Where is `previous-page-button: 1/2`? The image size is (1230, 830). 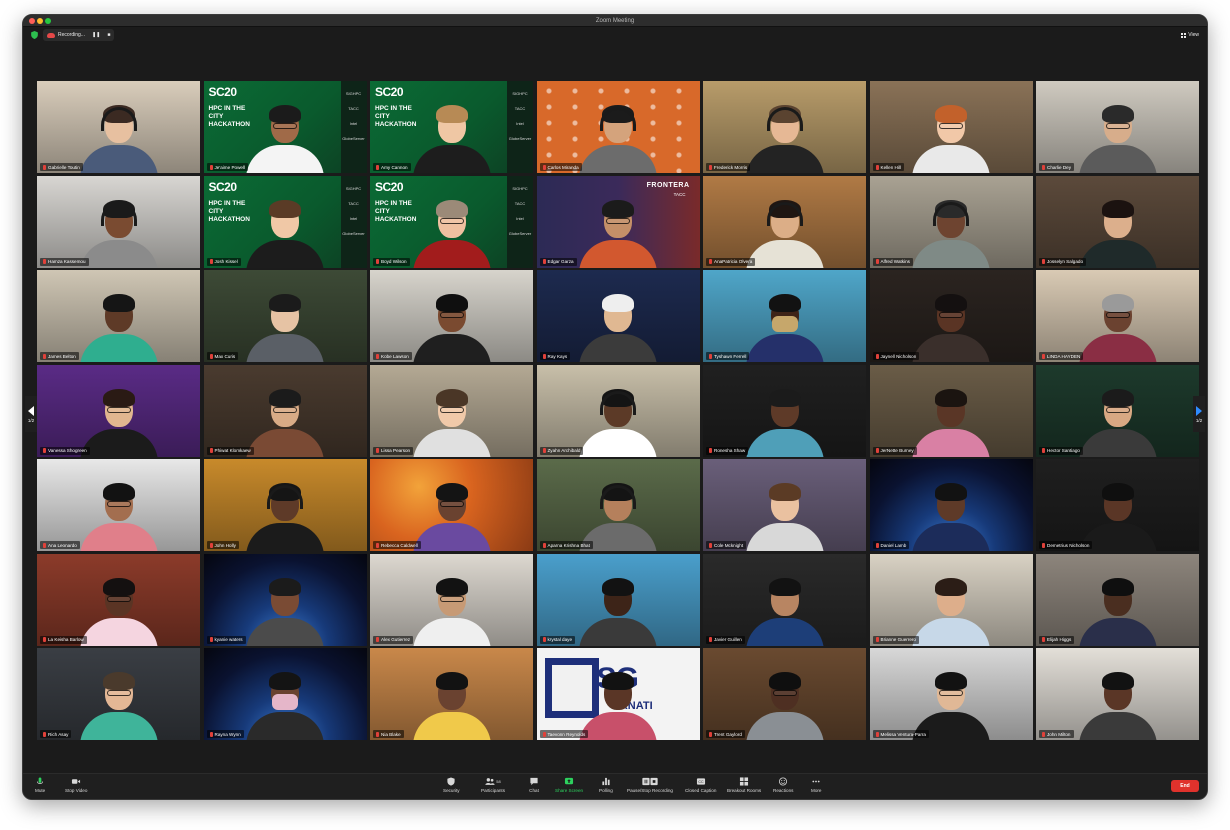 previous-page-button: 1/2 is located at coordinates (31, 414).